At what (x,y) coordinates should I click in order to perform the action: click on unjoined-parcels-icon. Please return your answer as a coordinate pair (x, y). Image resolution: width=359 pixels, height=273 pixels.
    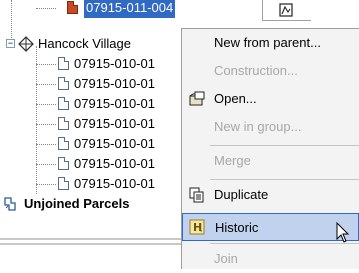
    Looking at the image, I should click on (10, 204).